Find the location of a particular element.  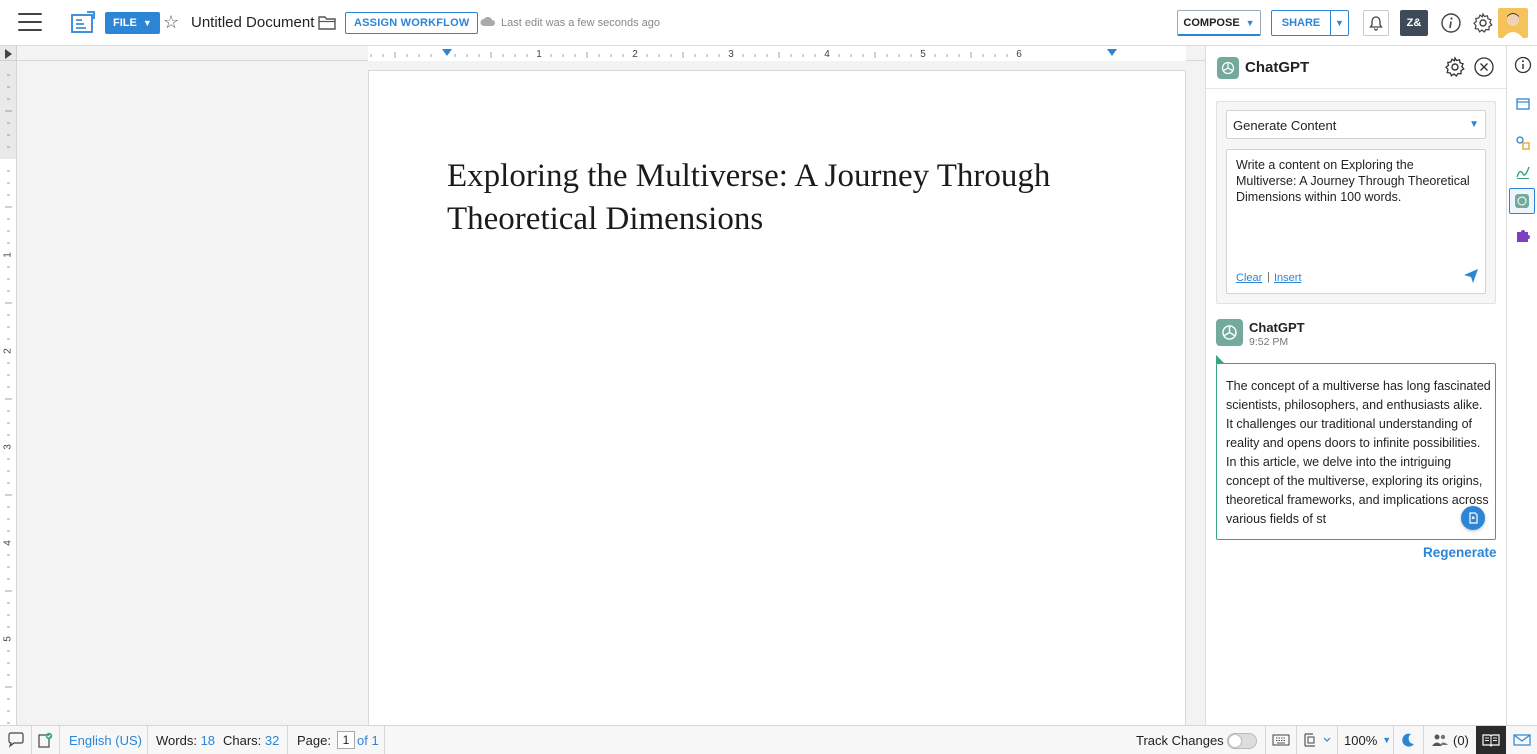

horizontal-ruler: 1 2 3 4 5 6 is located at coordinates (611, 53).